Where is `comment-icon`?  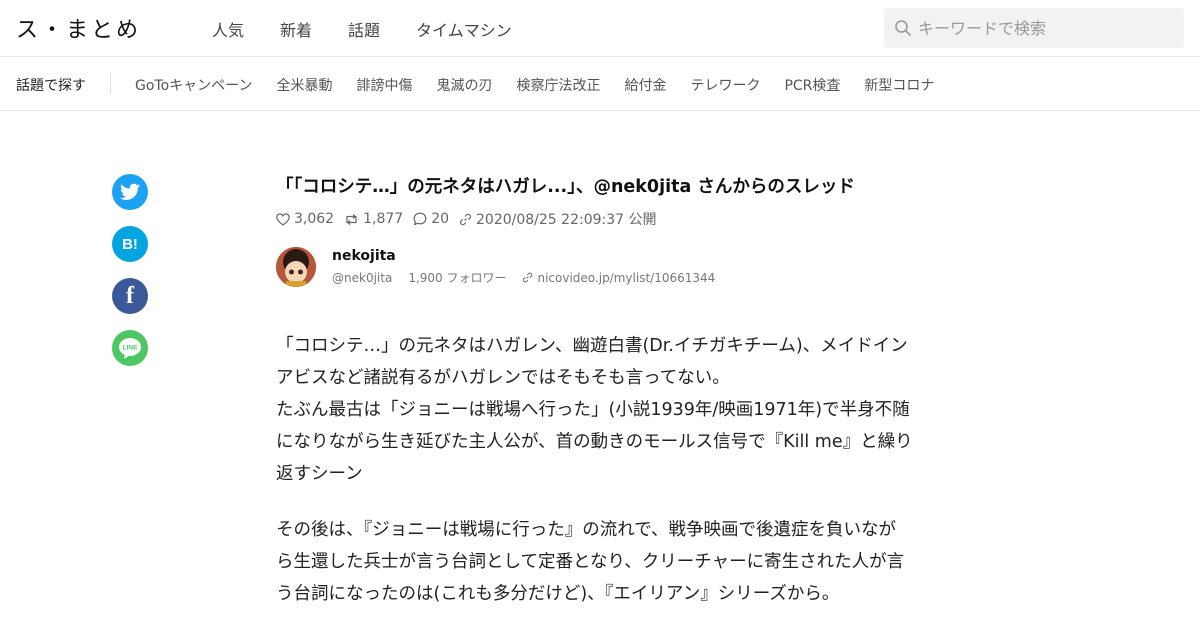 comment-icon is located at coordinates (420, 219).